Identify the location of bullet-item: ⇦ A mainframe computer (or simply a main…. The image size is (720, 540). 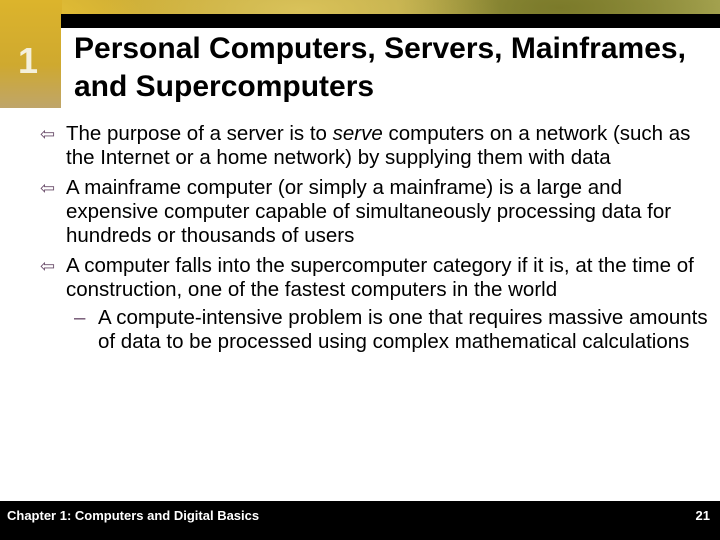
(360, 212).